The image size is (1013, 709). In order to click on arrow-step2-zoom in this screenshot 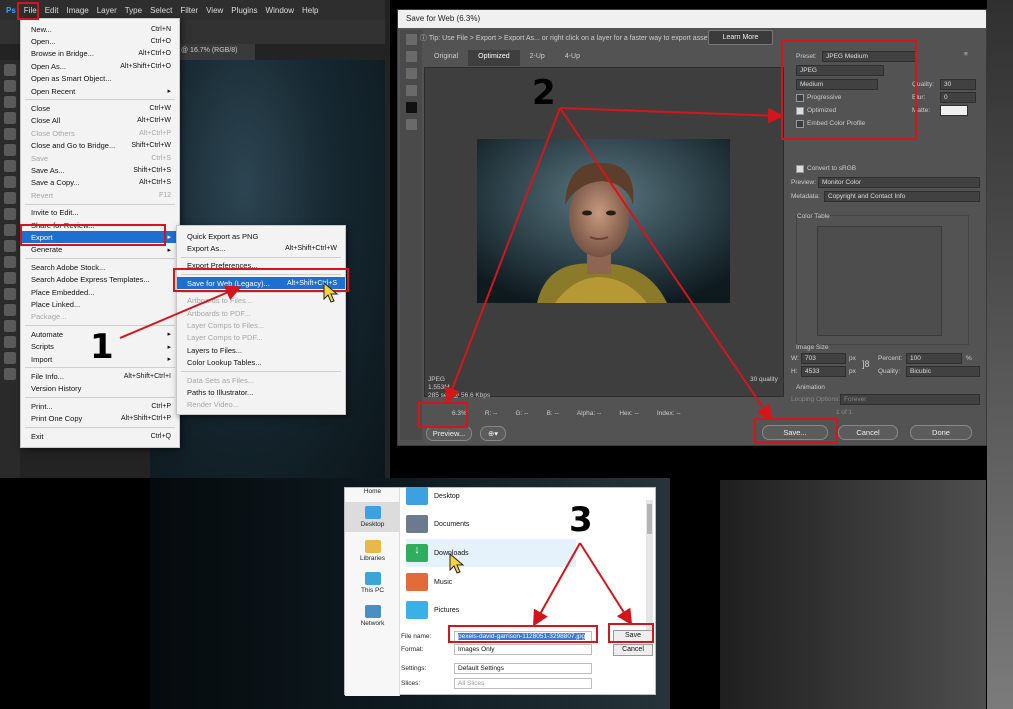, I will do `click(502, 255)`.